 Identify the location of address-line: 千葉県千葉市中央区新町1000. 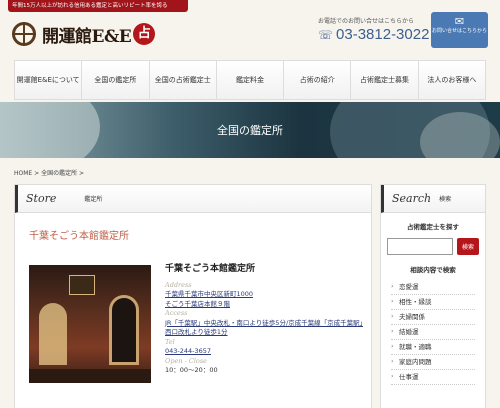
(265, 295).